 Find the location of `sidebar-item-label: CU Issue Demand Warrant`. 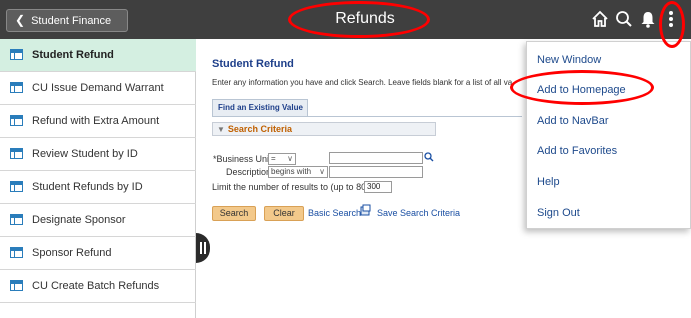

sidebar-item-label: CU Issue Demand Warrant is located at coordinates (98, 88).